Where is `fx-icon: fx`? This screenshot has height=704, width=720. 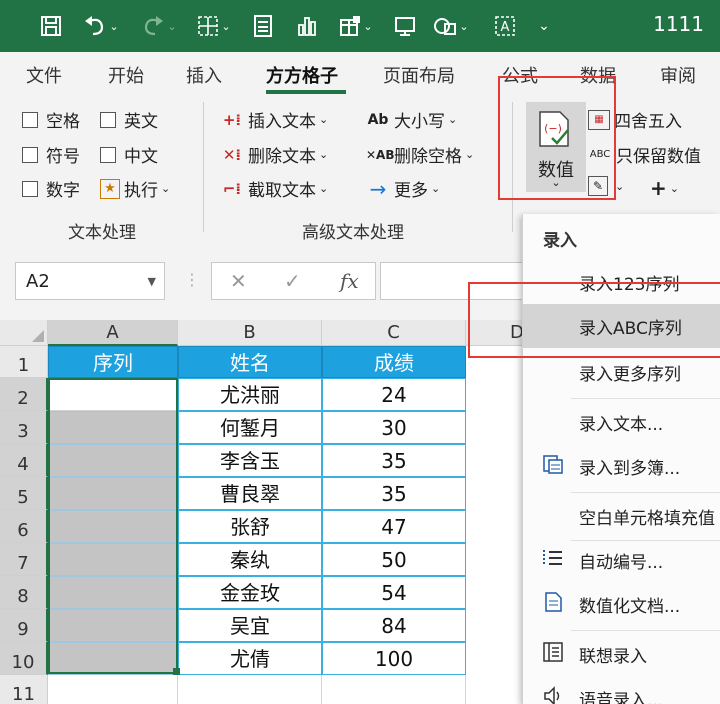 fx-icon: fx is located at coordinates (349, 281).